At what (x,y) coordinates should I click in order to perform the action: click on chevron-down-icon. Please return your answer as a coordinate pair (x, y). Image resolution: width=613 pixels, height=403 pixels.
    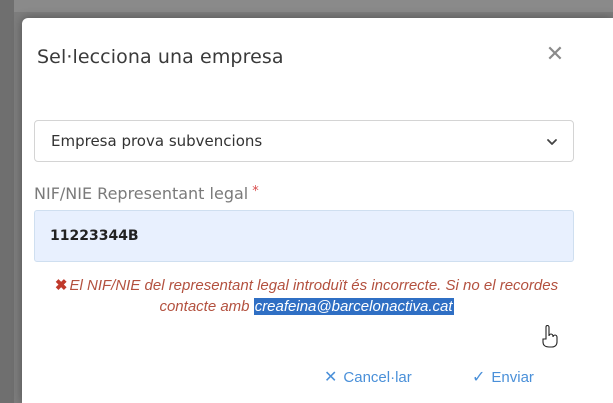
    Looking at the image, I should click on (552, 142).